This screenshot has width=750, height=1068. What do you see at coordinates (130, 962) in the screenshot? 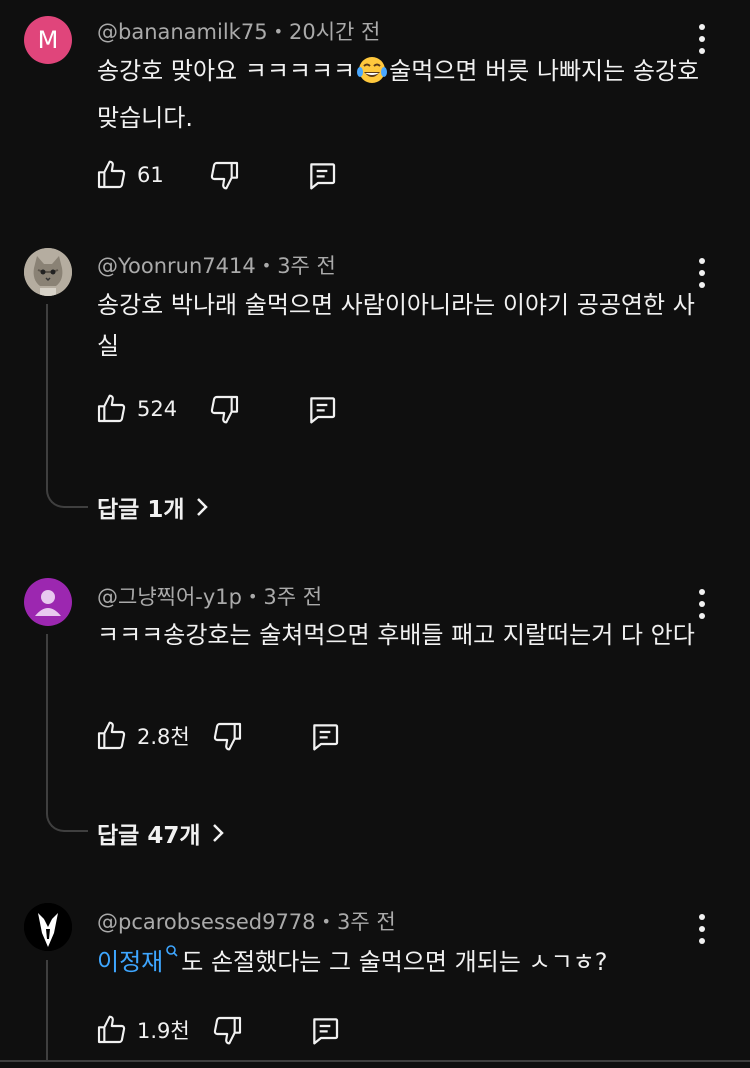
I see `mention-link: 이정재` at bounding box center [130, 962].